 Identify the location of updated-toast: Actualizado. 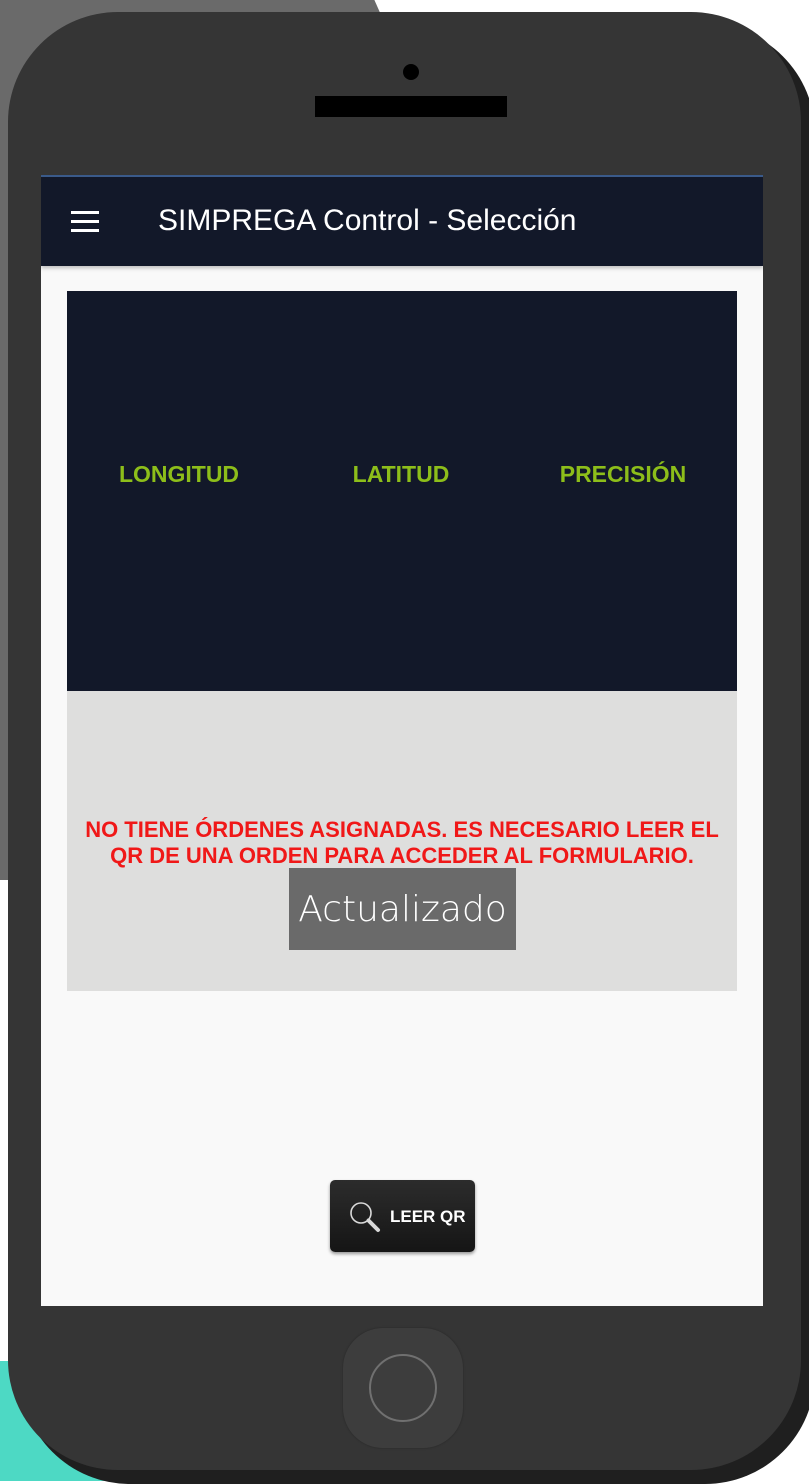
(402, 909).